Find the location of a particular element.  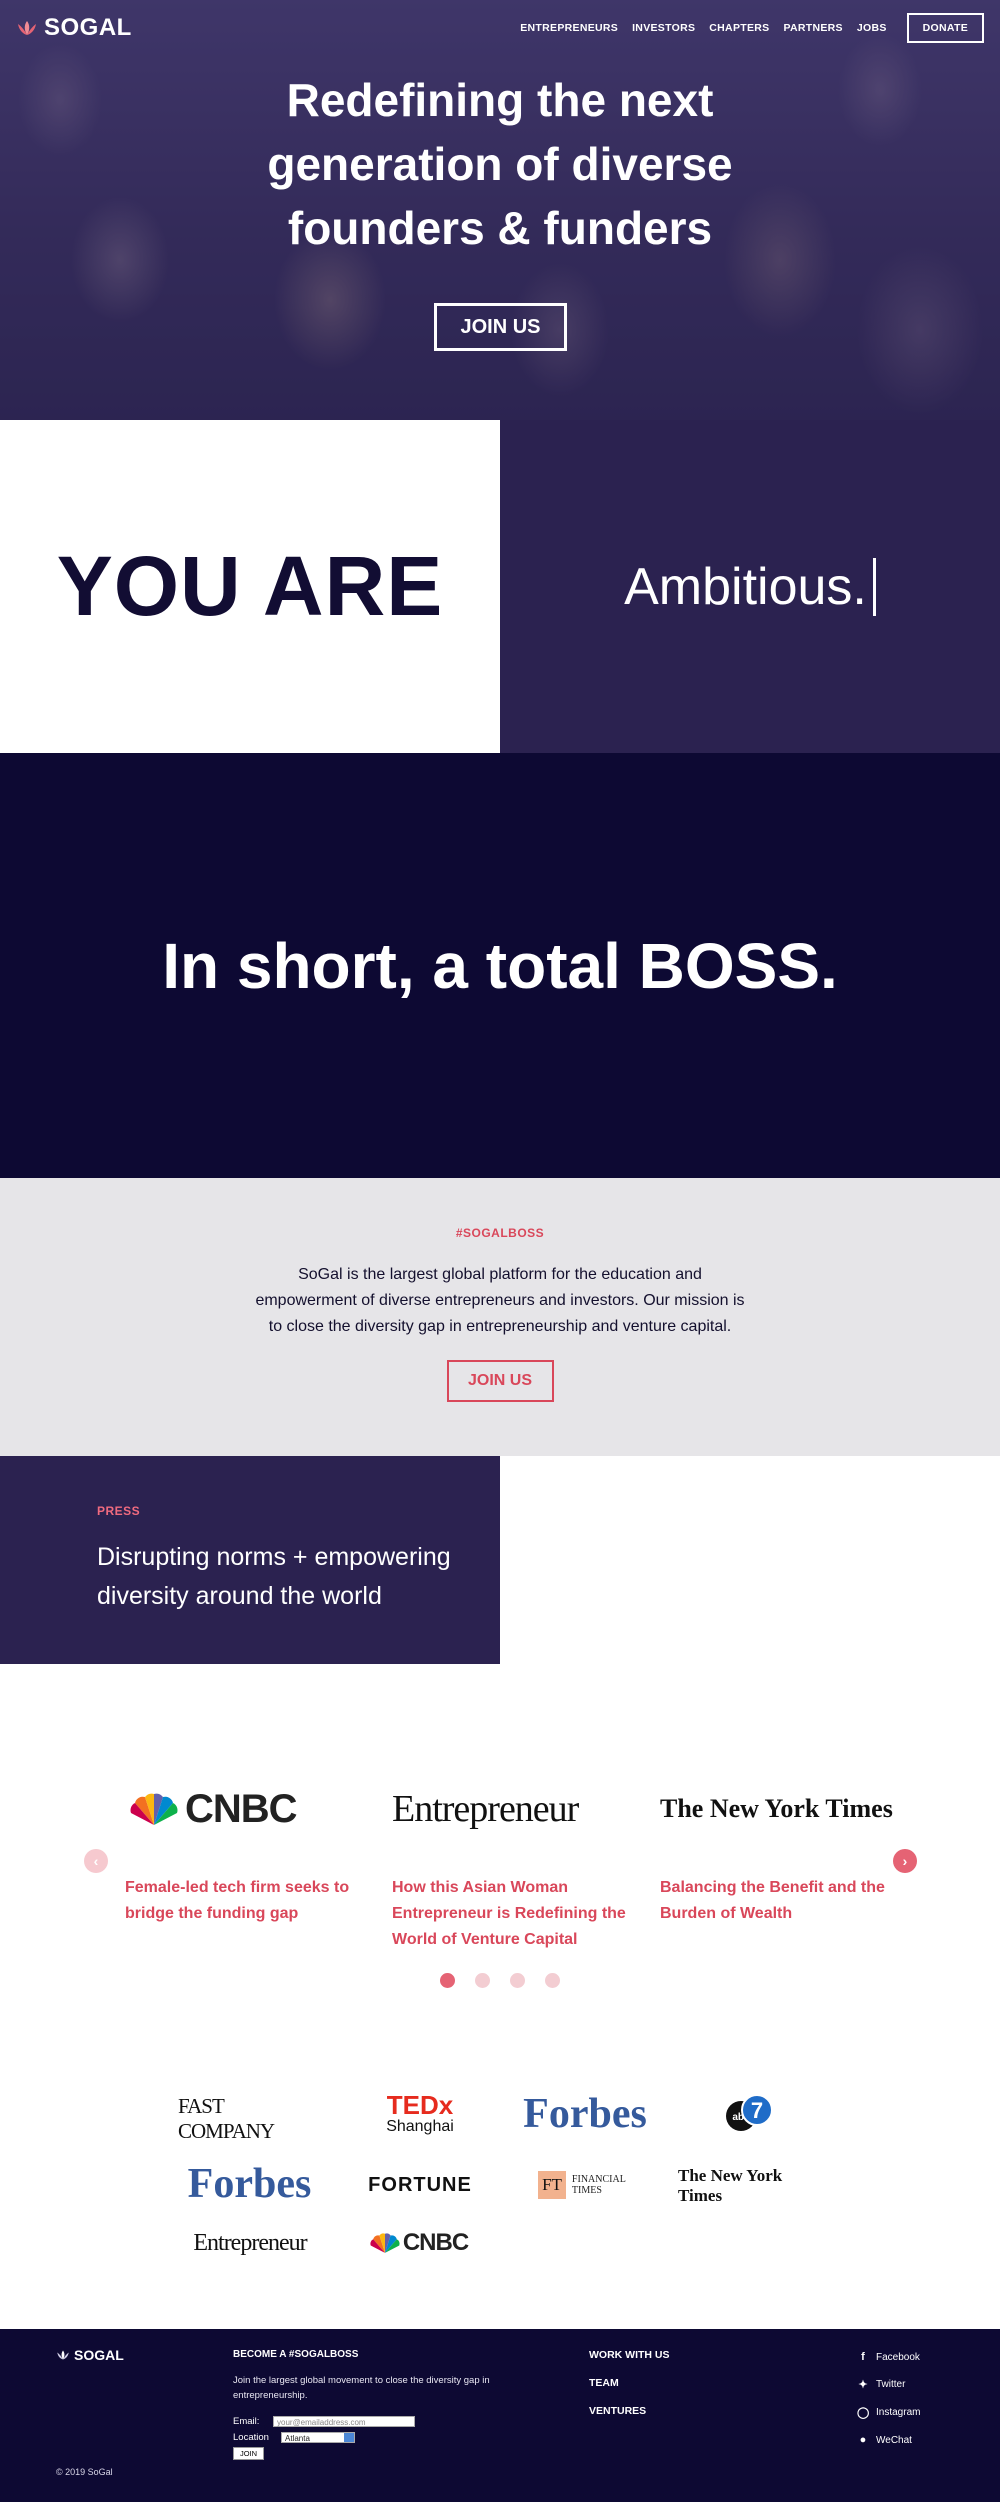

nbc-peacock-icon is located at coordinates (154, 1809).